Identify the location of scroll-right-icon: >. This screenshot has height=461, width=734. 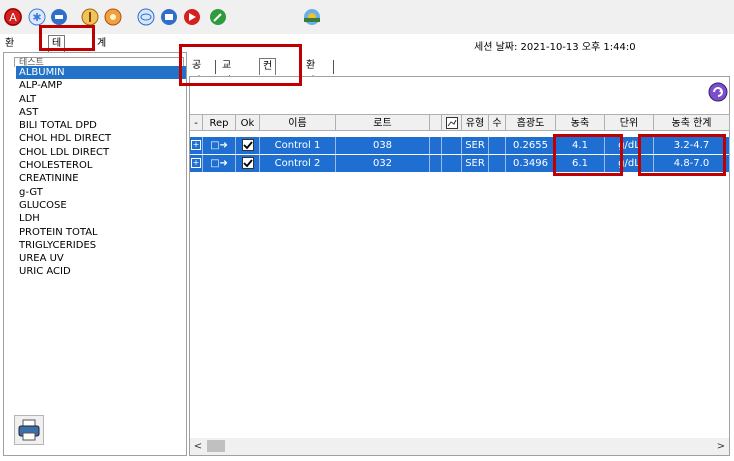
(721, 446).